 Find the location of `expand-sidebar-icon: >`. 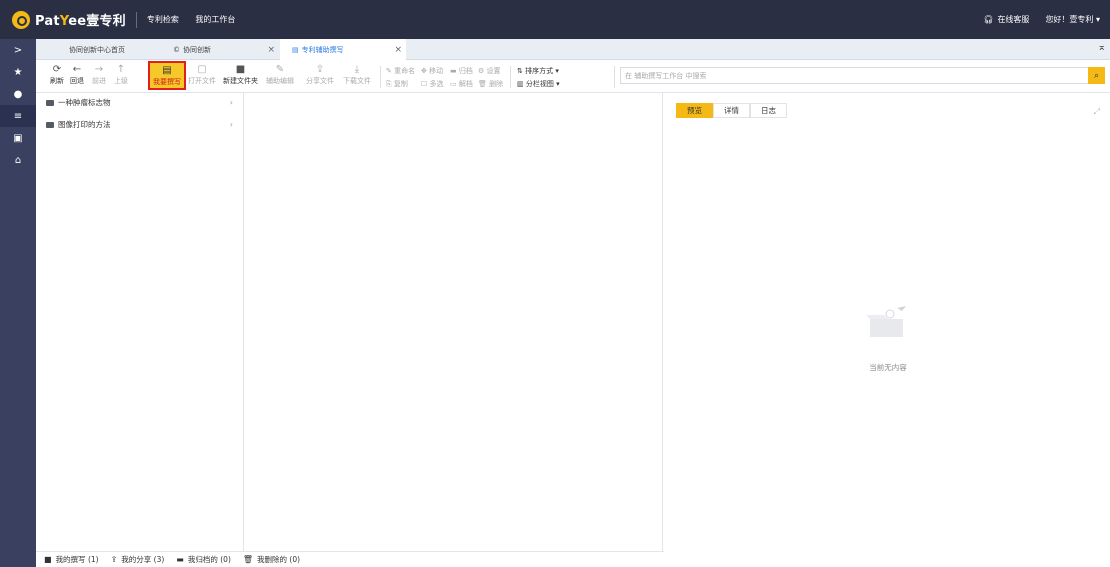

expand-sidebar-icon: > is located at coordinates (18, 50).